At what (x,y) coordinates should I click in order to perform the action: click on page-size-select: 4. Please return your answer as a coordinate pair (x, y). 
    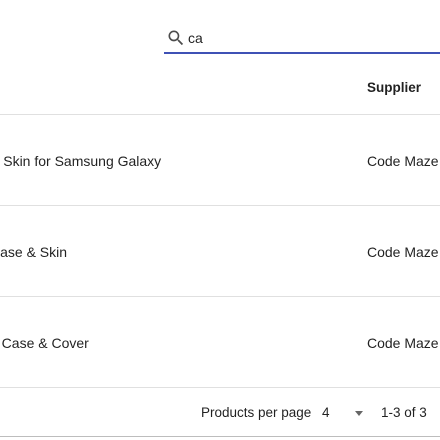
    Looking at the image, I should click on (342, 413).